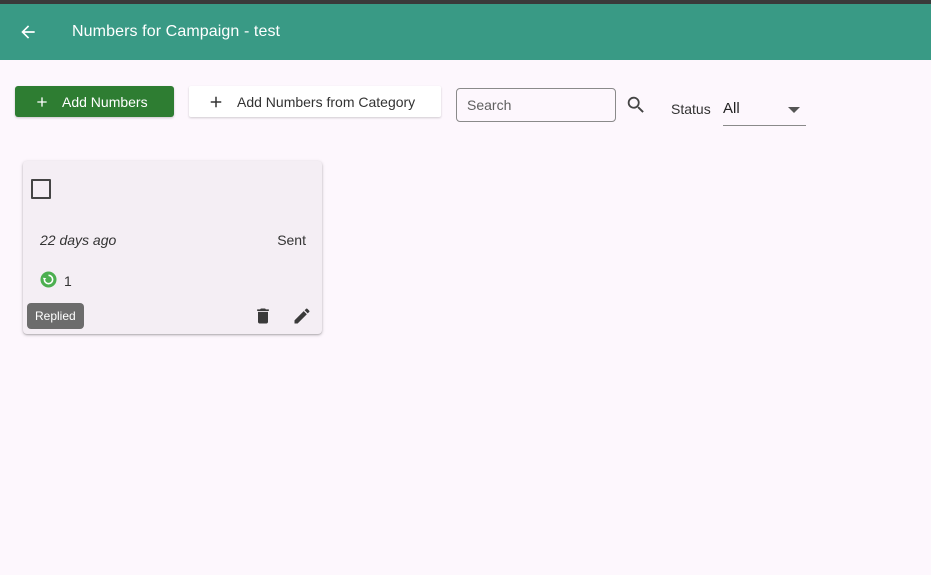  Describe the element at coordinates (291, 240) in the screenshot. I see `card-status: Sent` at that location.